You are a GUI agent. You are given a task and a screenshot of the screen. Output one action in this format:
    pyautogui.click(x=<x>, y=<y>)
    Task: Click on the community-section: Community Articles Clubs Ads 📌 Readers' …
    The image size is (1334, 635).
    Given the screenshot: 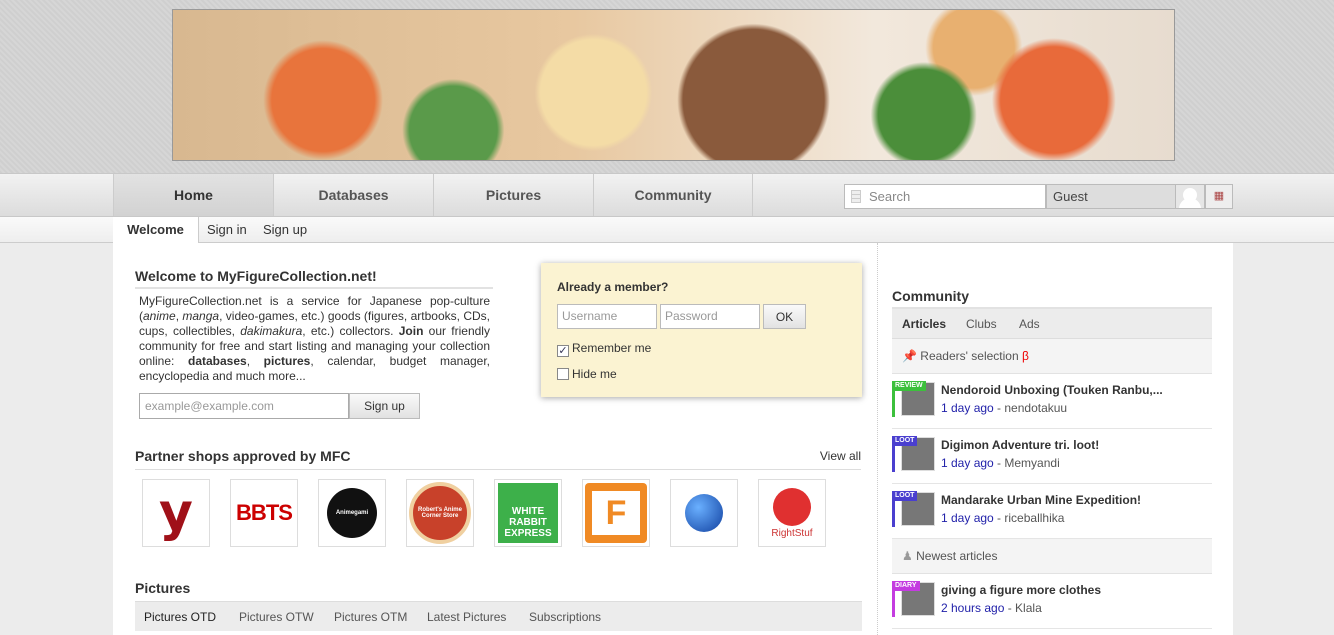 What is the action you would take?
    pyautogui.click(x=1052, y=458)
    